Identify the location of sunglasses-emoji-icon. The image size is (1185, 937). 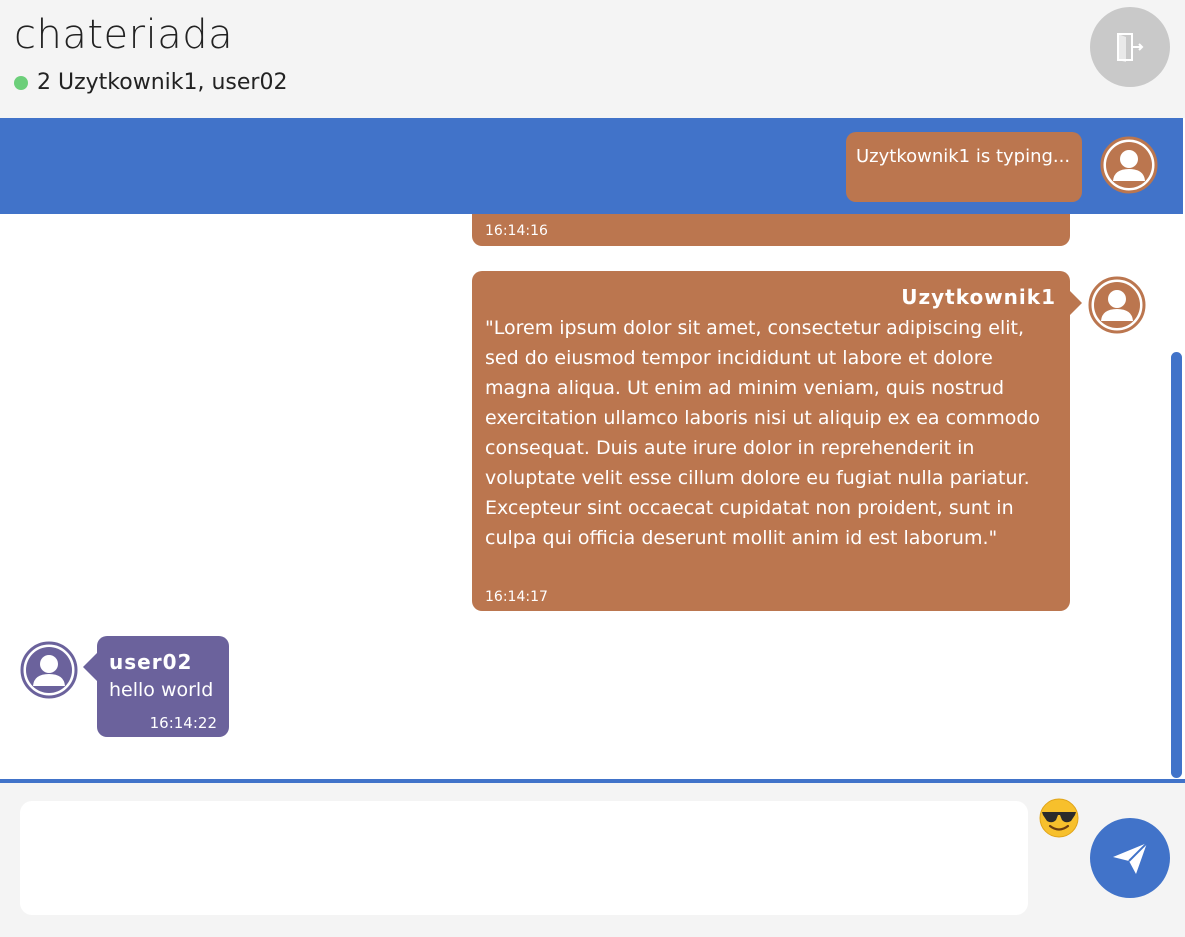
(1059, 818).